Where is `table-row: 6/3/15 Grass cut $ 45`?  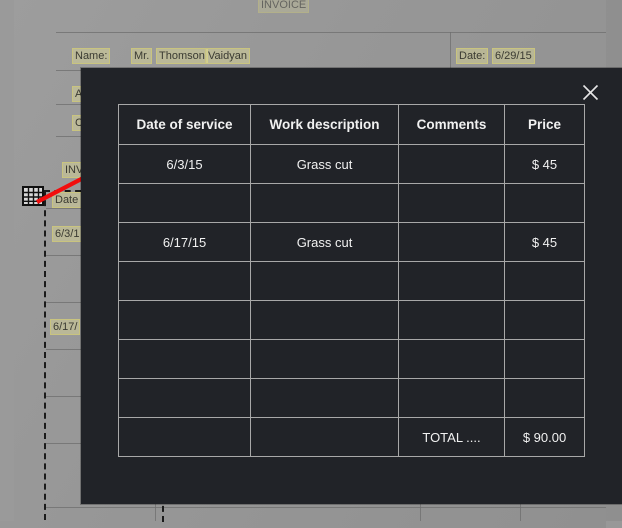 table-row: 6/3/15 Grass cut $ 45 is located at coordinates (351, 164).